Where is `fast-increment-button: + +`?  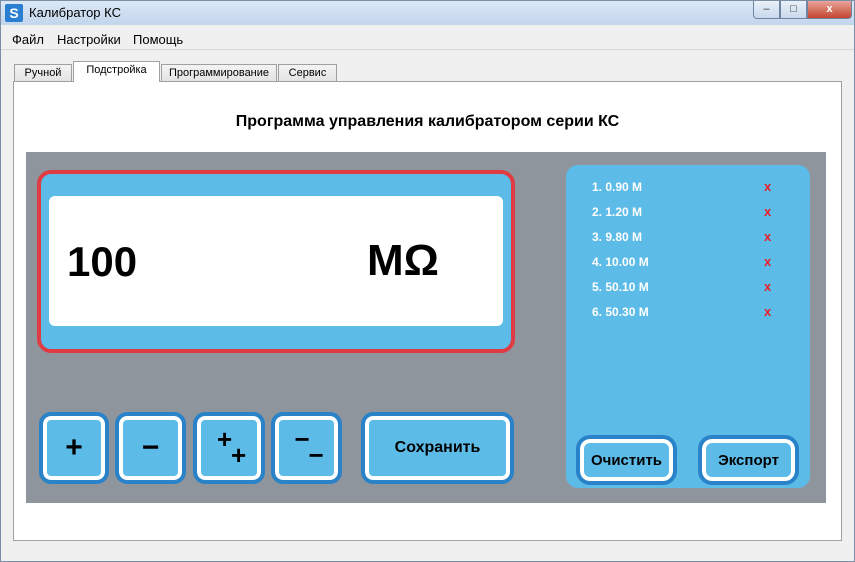 fast-increment-button: + + is located at coordinates (229, 448).